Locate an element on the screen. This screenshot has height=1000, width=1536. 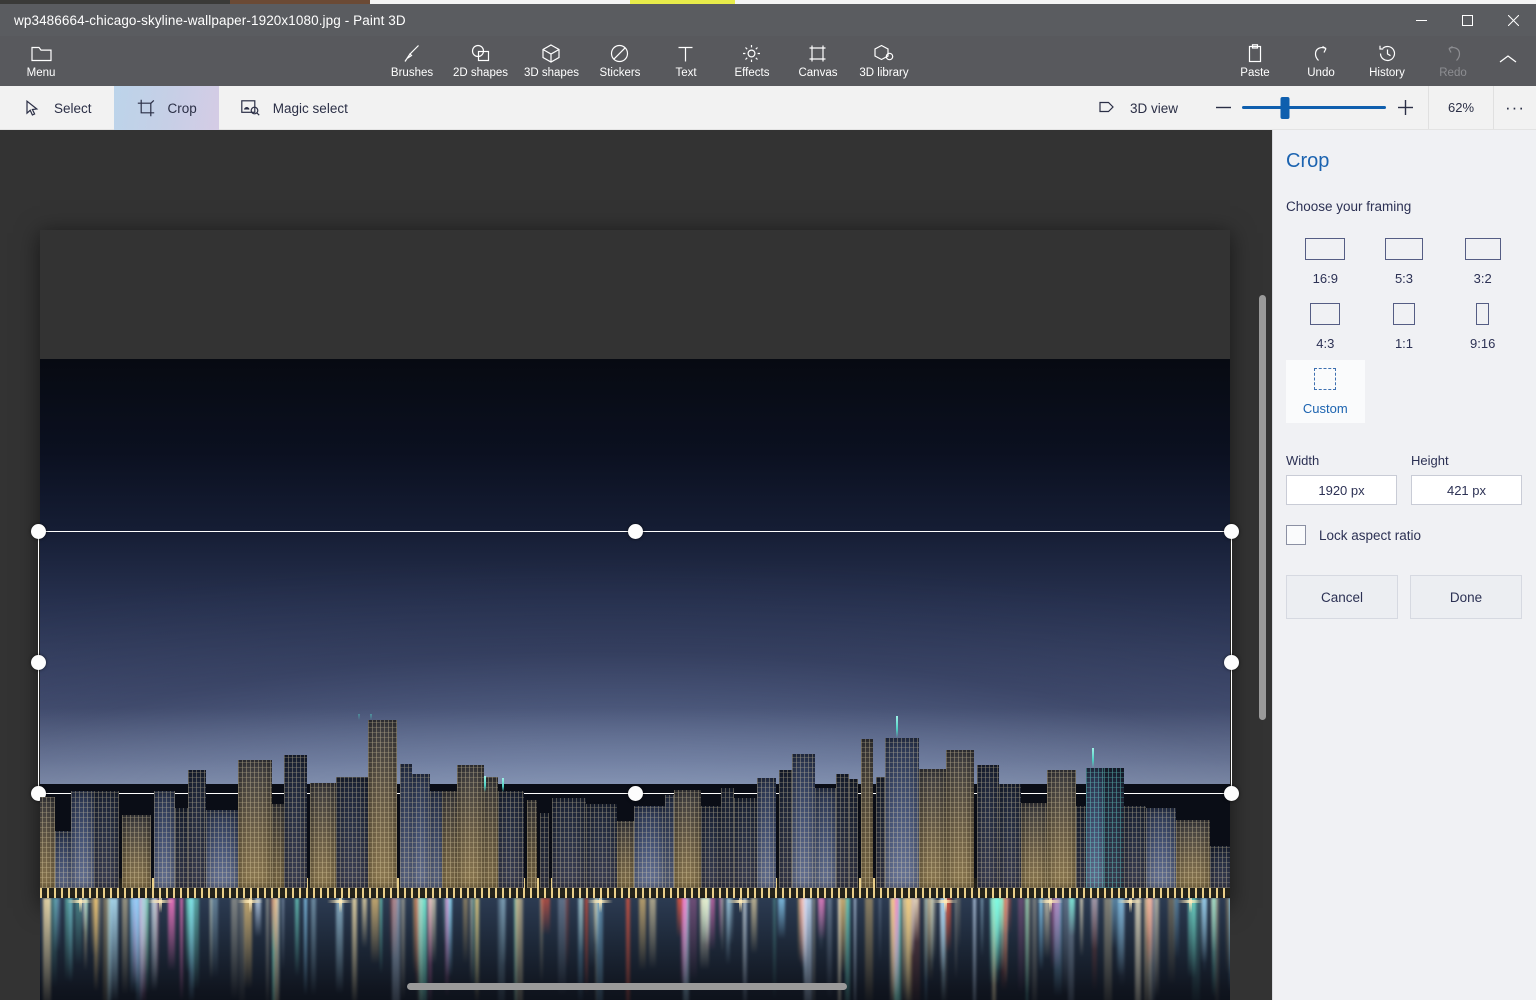
dimensions-row: Width 1920 px Height 421 px is located at coordinates (1404, 479).